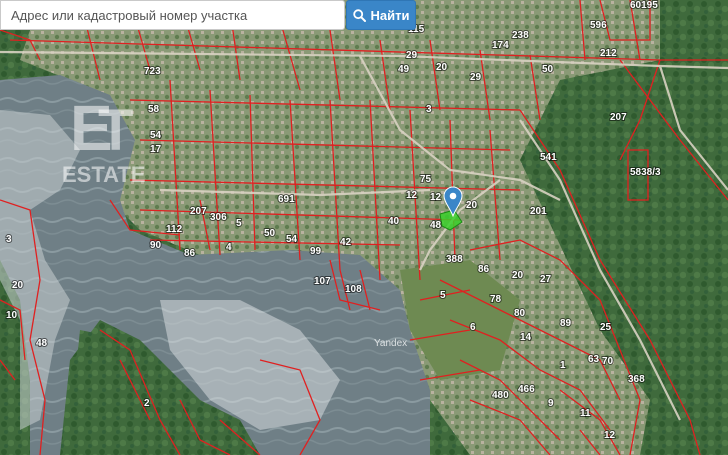 The image size is (728, 455). I want to click on parcel-number: 49, so click(404, 69).